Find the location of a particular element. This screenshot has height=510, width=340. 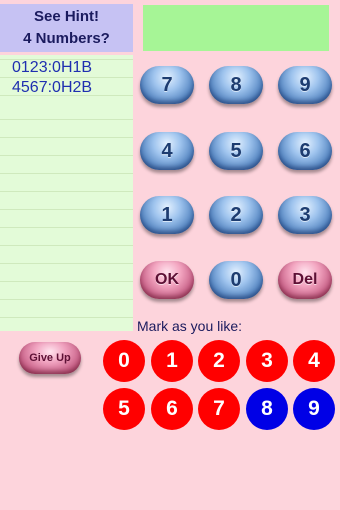

mark-3-toggle: 3 is located at coordinates (267, 361).